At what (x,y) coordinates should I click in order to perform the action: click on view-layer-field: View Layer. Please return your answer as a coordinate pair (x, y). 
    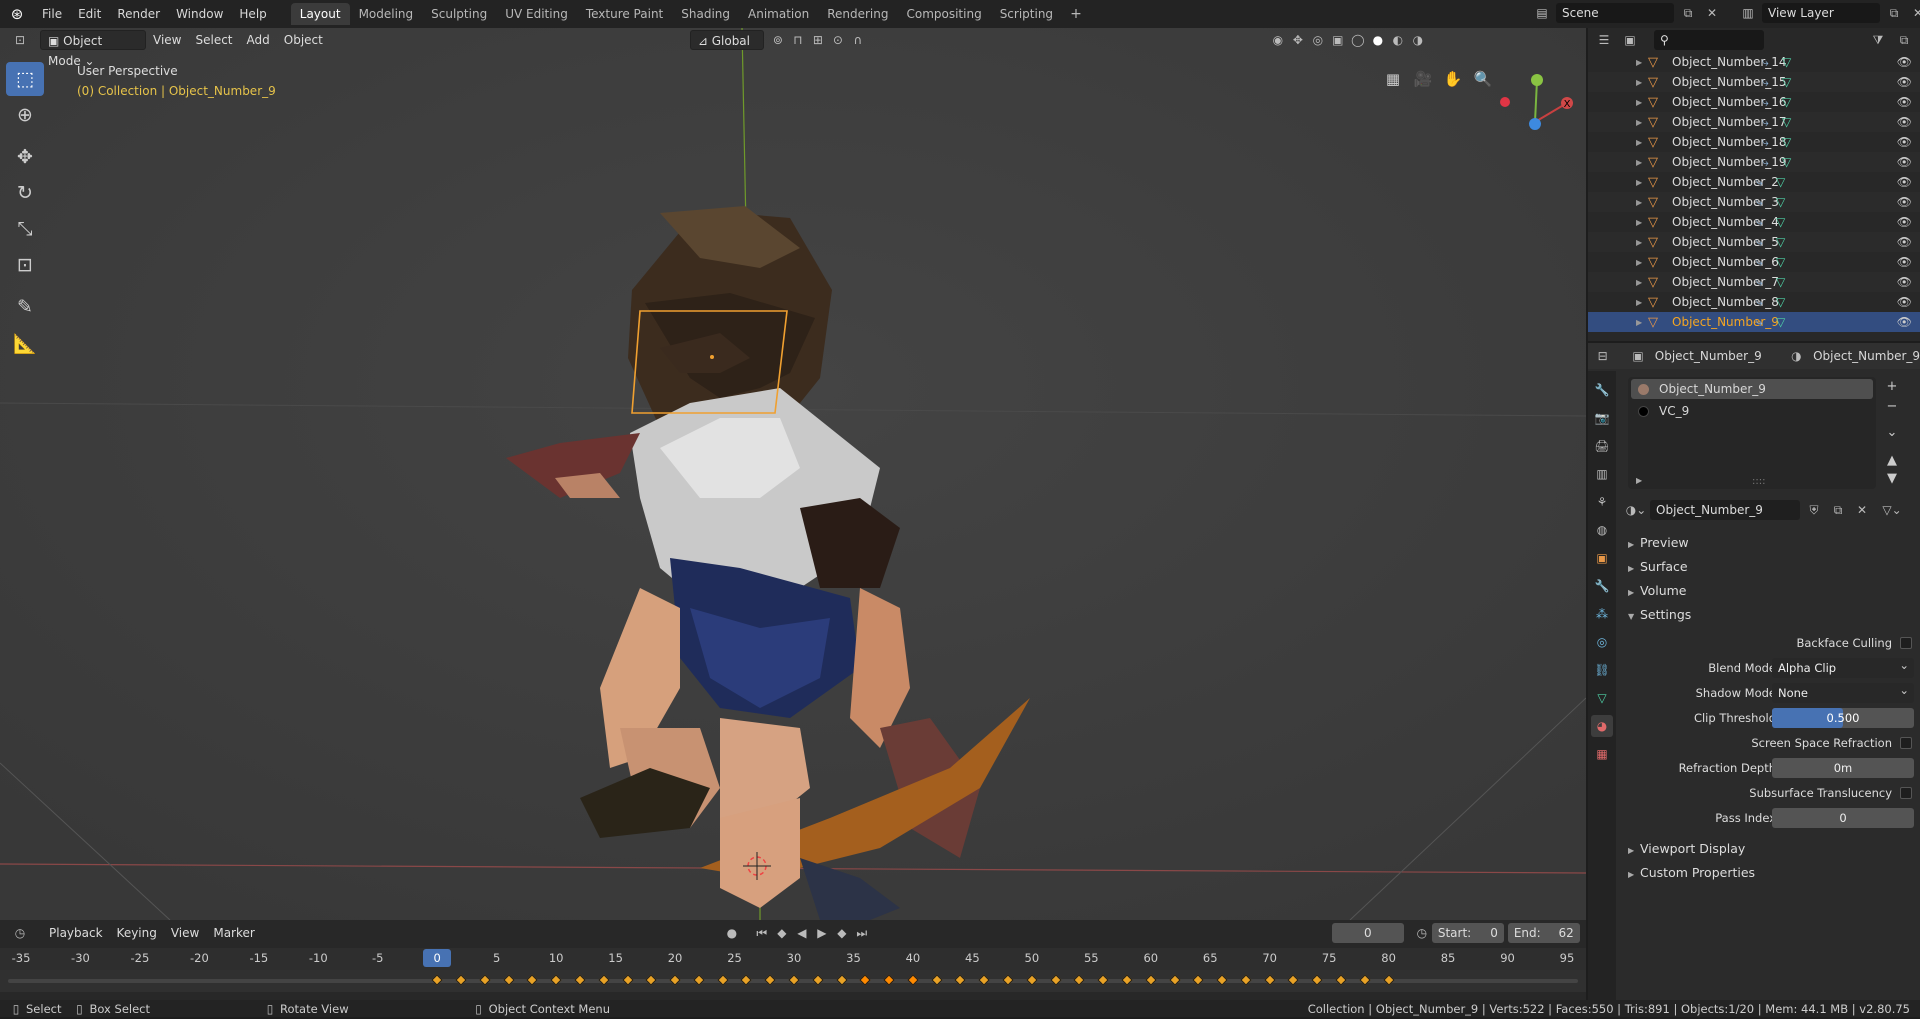
    Looking at the image, I should click on (1821, 13).